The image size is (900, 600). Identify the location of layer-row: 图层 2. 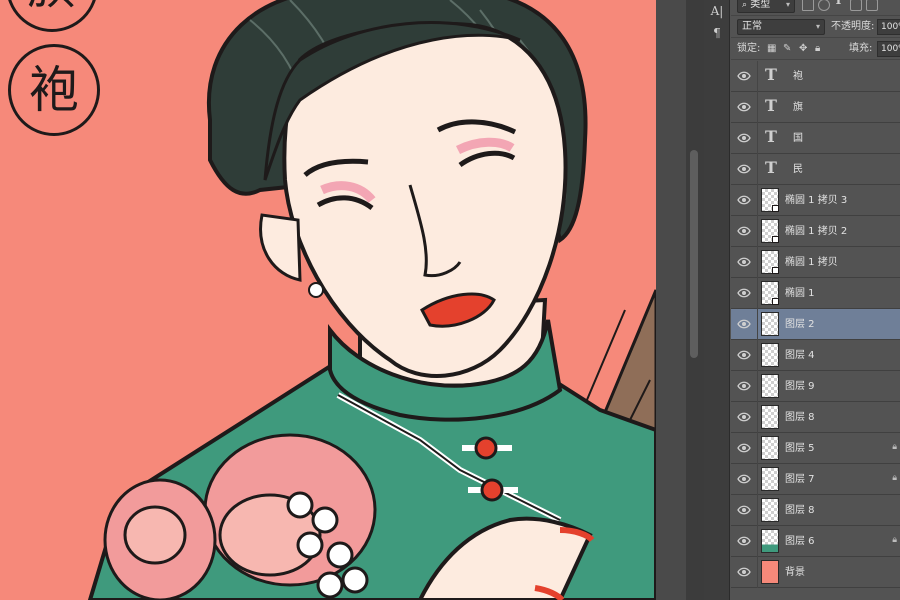
(815, 324).